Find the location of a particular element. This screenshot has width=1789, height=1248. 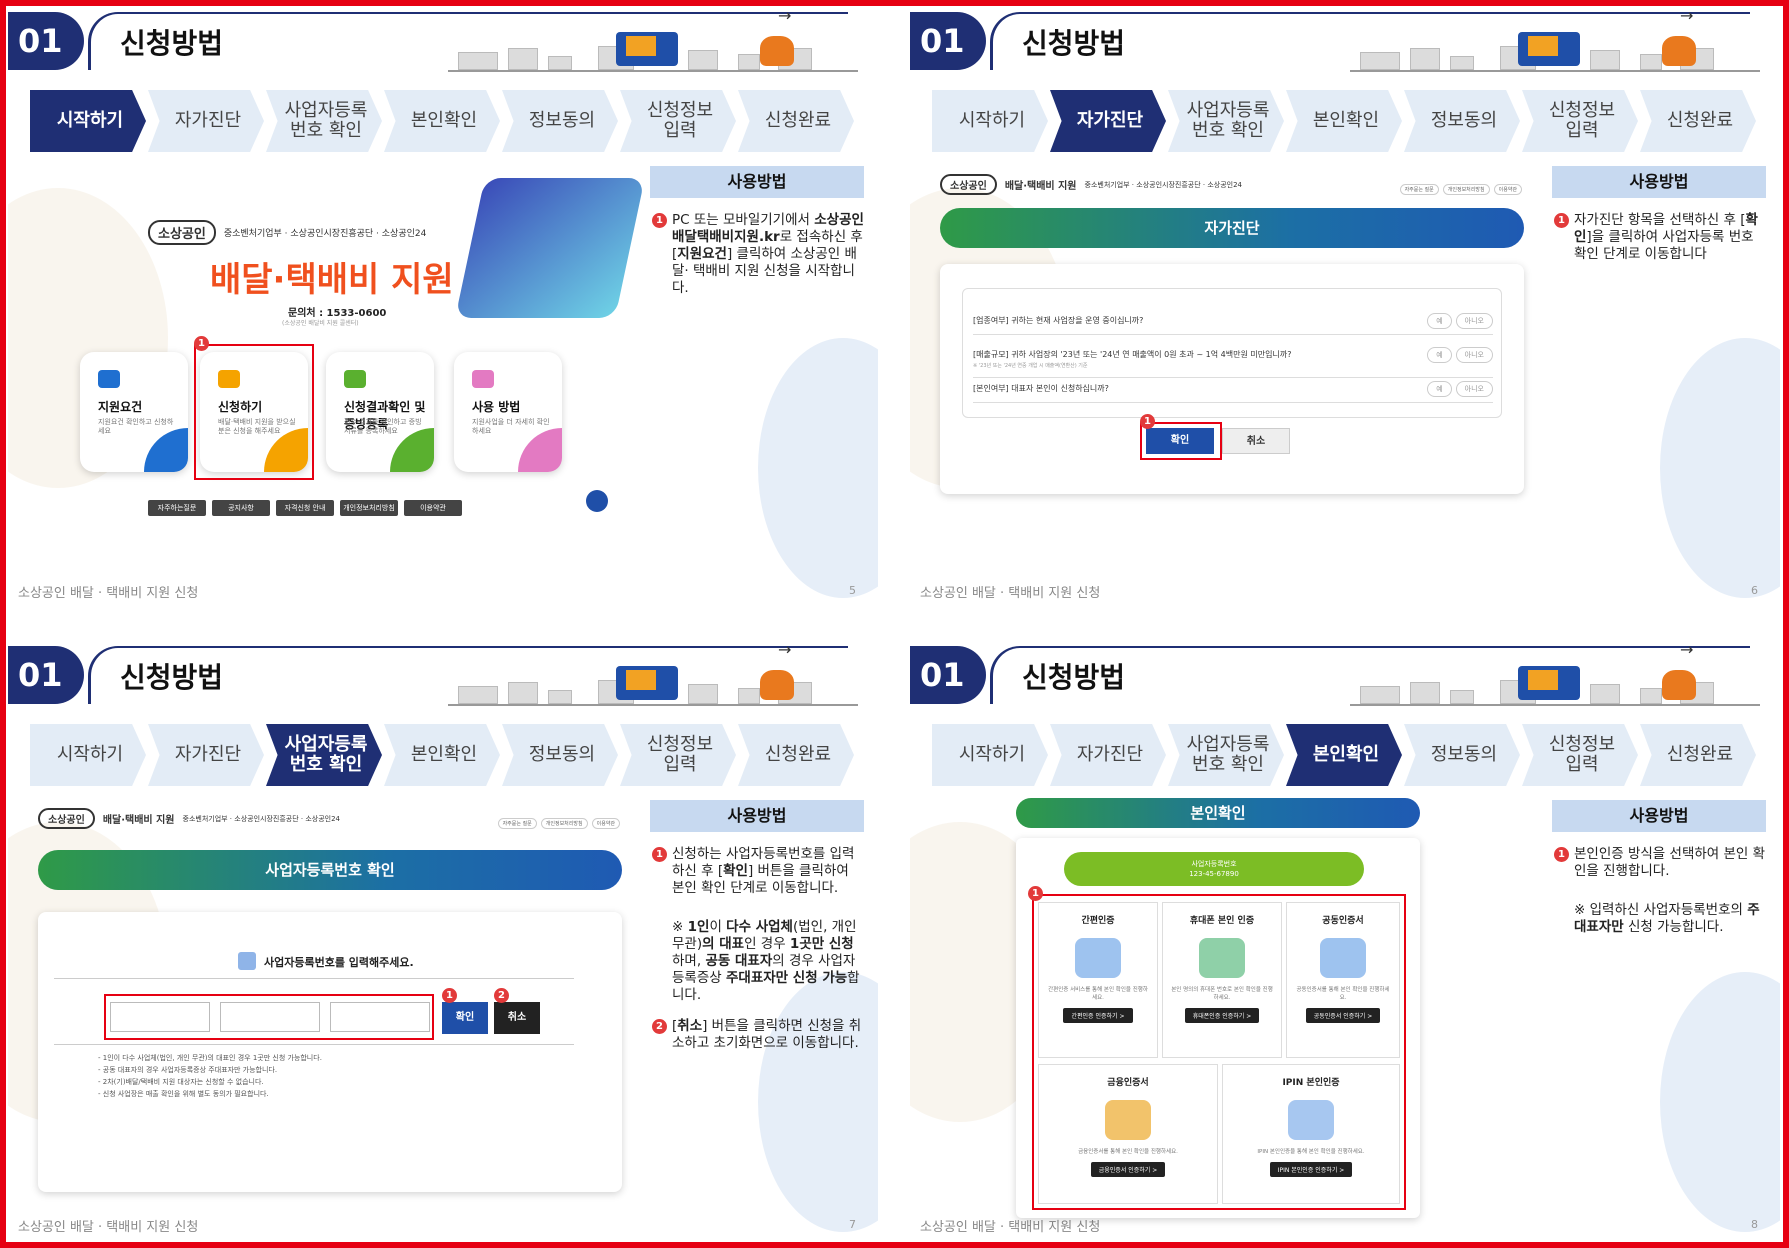

business-number-badge: 사업자등록번호 123-45-67890 is located at coordinates (1214, 869).